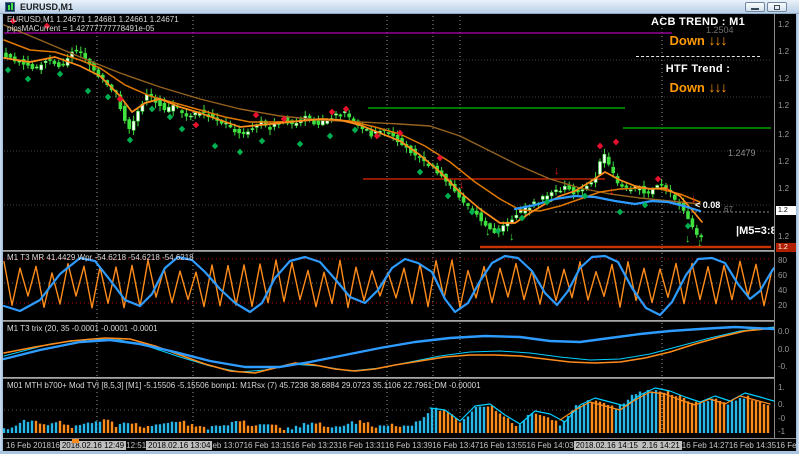 The width and height of the screenshot is (799, 454). I want to click on scale-label: -0., so click(783, 366).